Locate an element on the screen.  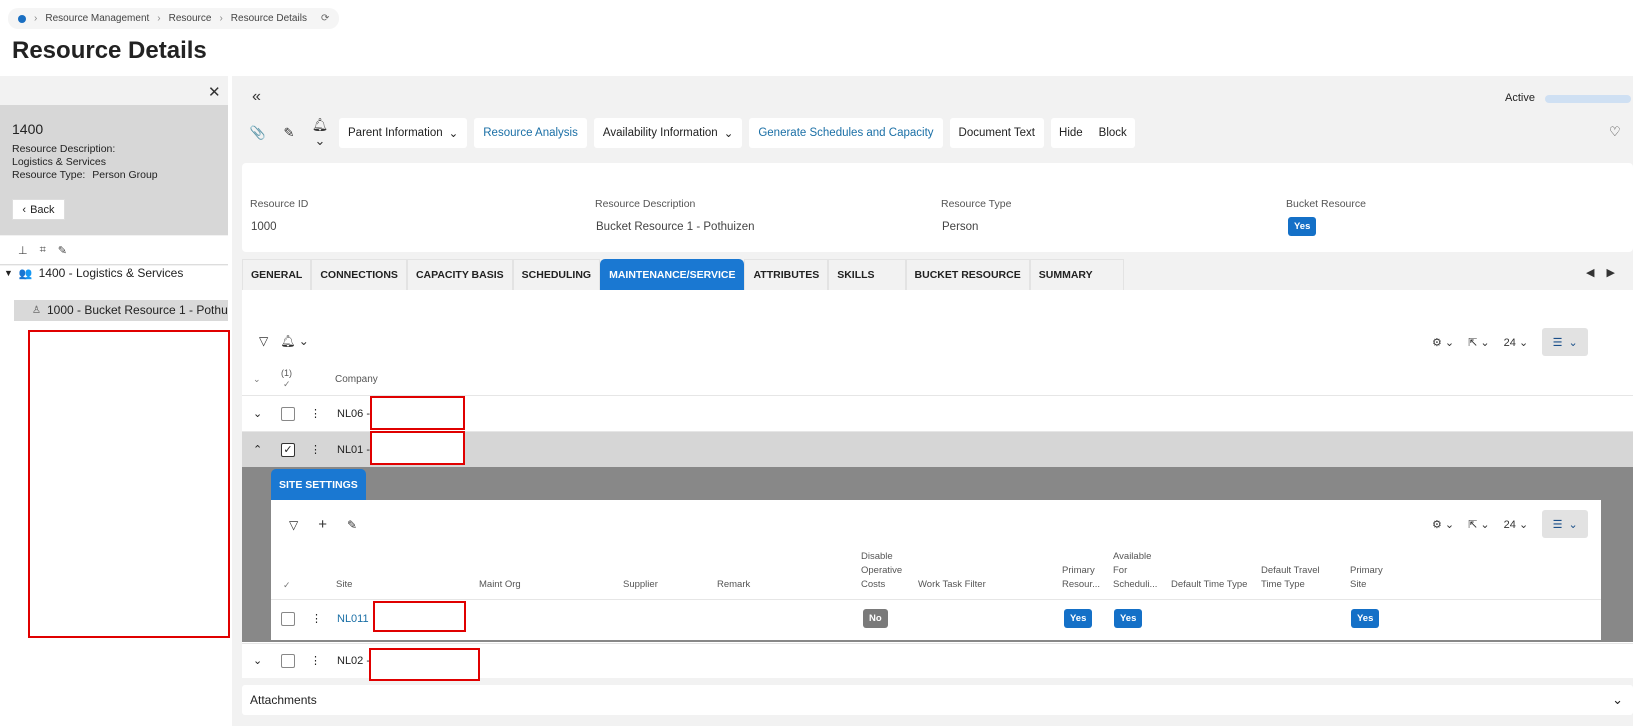
parent-information-dropdown: Parent Information ⌄ is located at coordinates (403, 133).